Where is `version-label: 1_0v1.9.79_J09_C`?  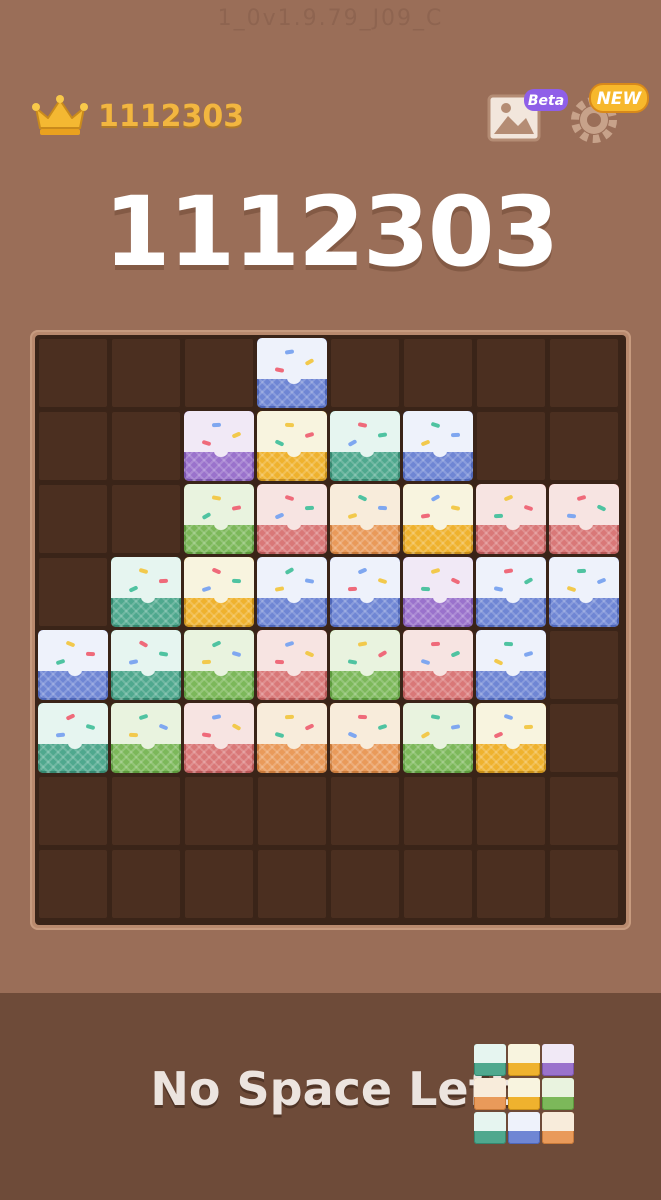 version-label: 1_0v1.9.79_J09_C is located at coordinates (330, 18).